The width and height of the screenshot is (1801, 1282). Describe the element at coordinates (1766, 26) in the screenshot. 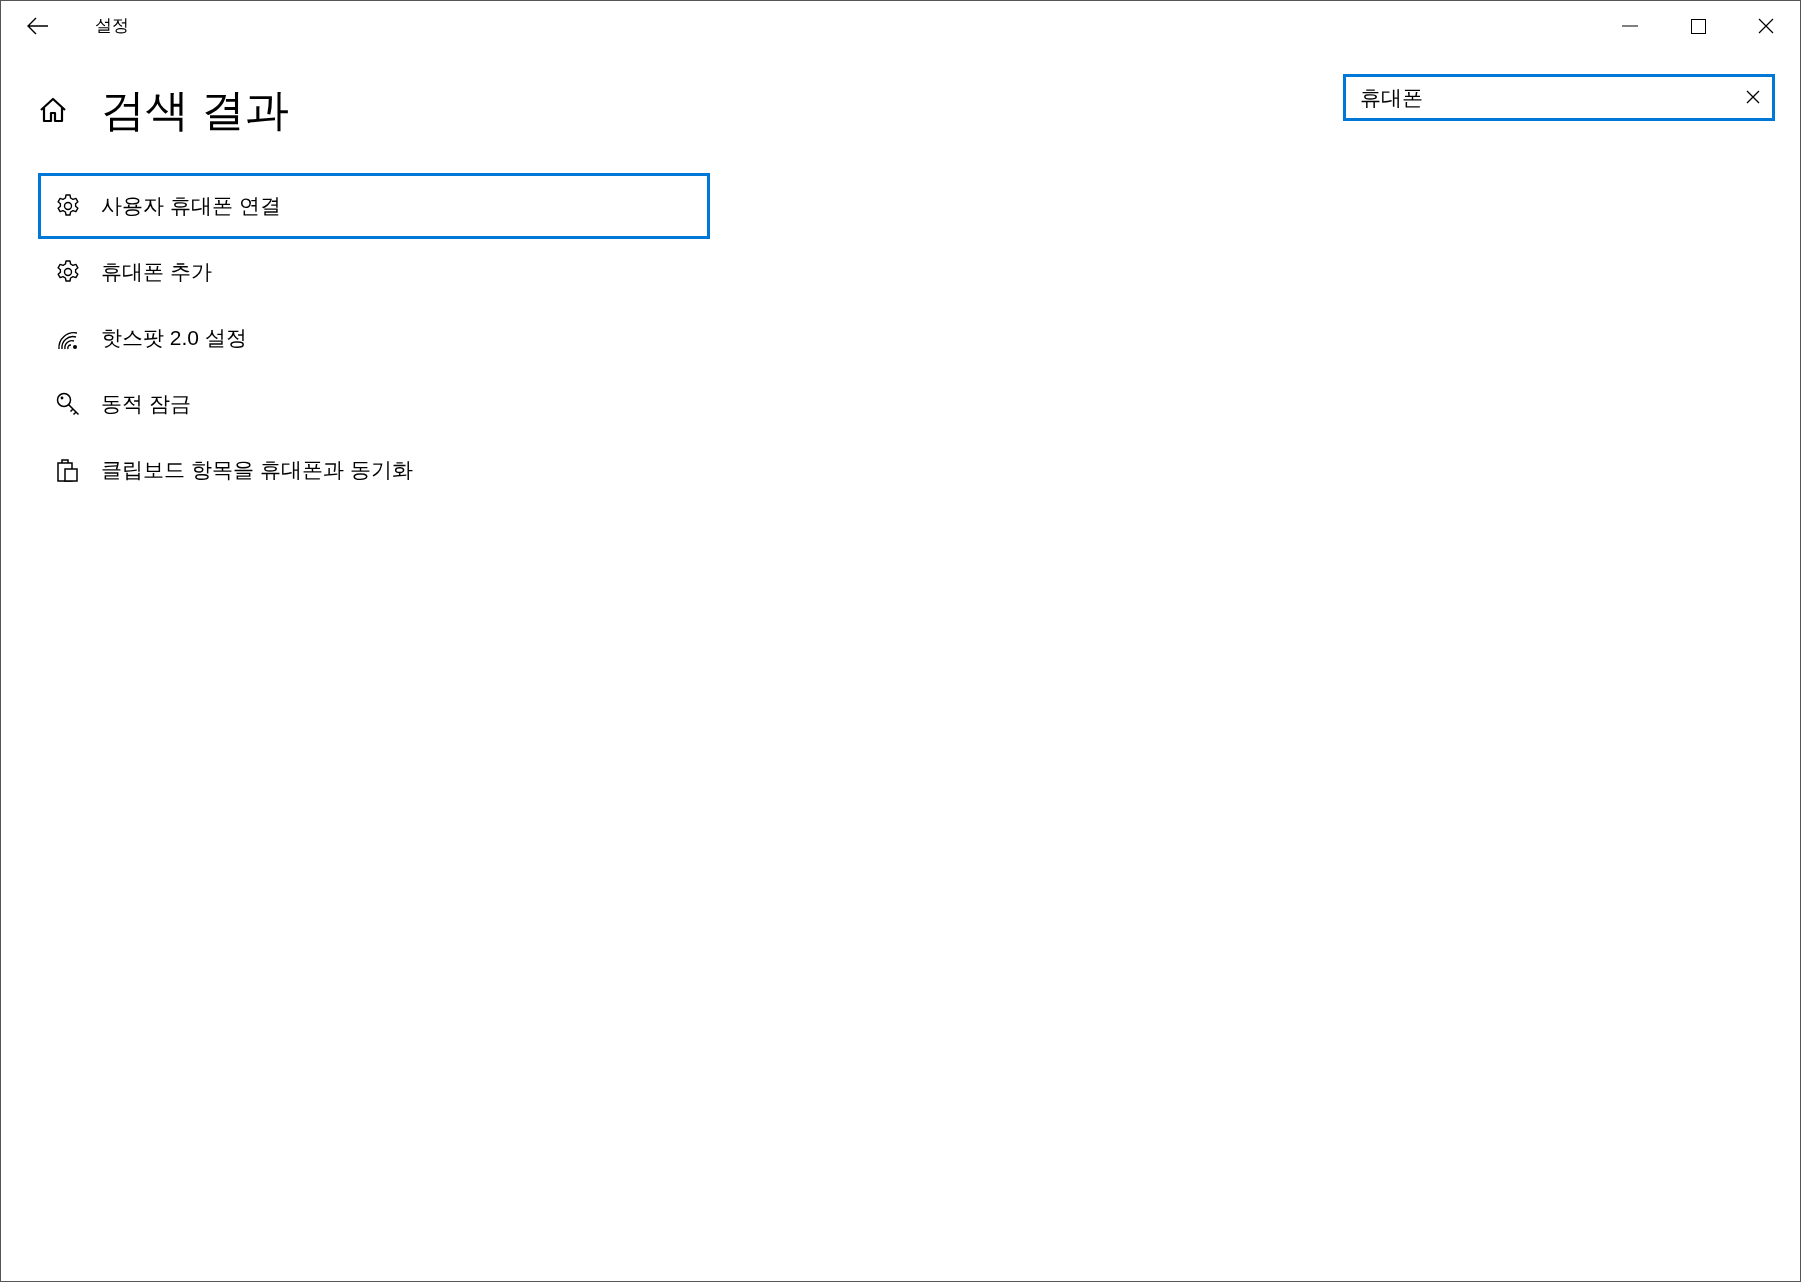

I see `close-icon` at that location.